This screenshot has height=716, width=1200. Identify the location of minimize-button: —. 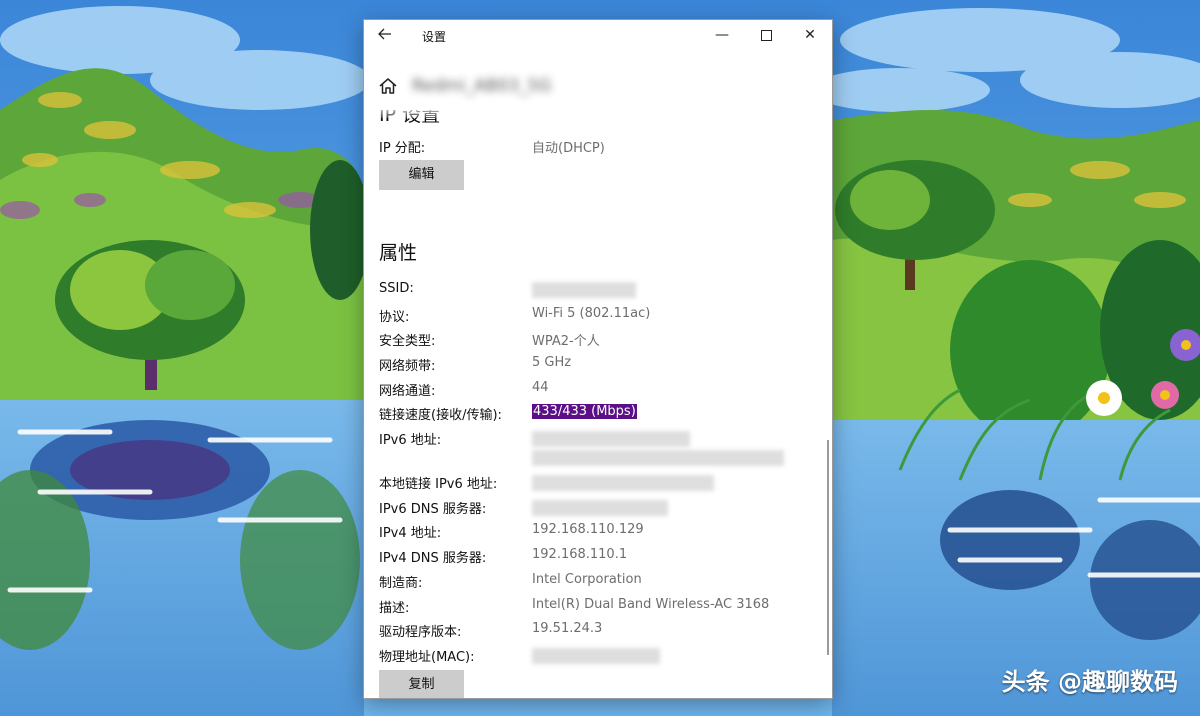
(722, 35).